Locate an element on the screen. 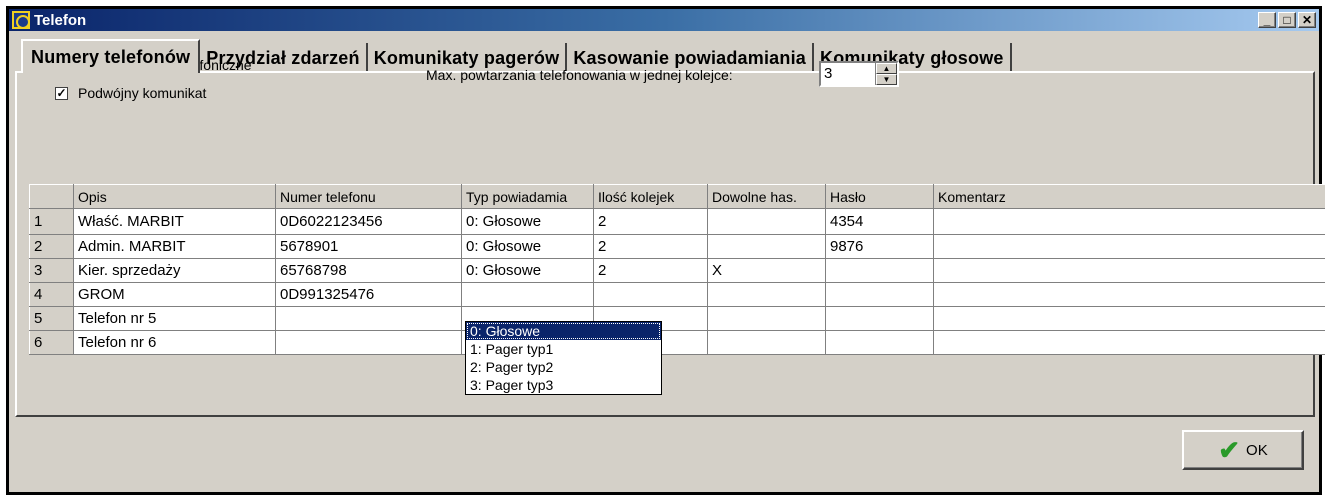  title-bar: Telefon _ □ ✕ is located at coordinates (664, 20).